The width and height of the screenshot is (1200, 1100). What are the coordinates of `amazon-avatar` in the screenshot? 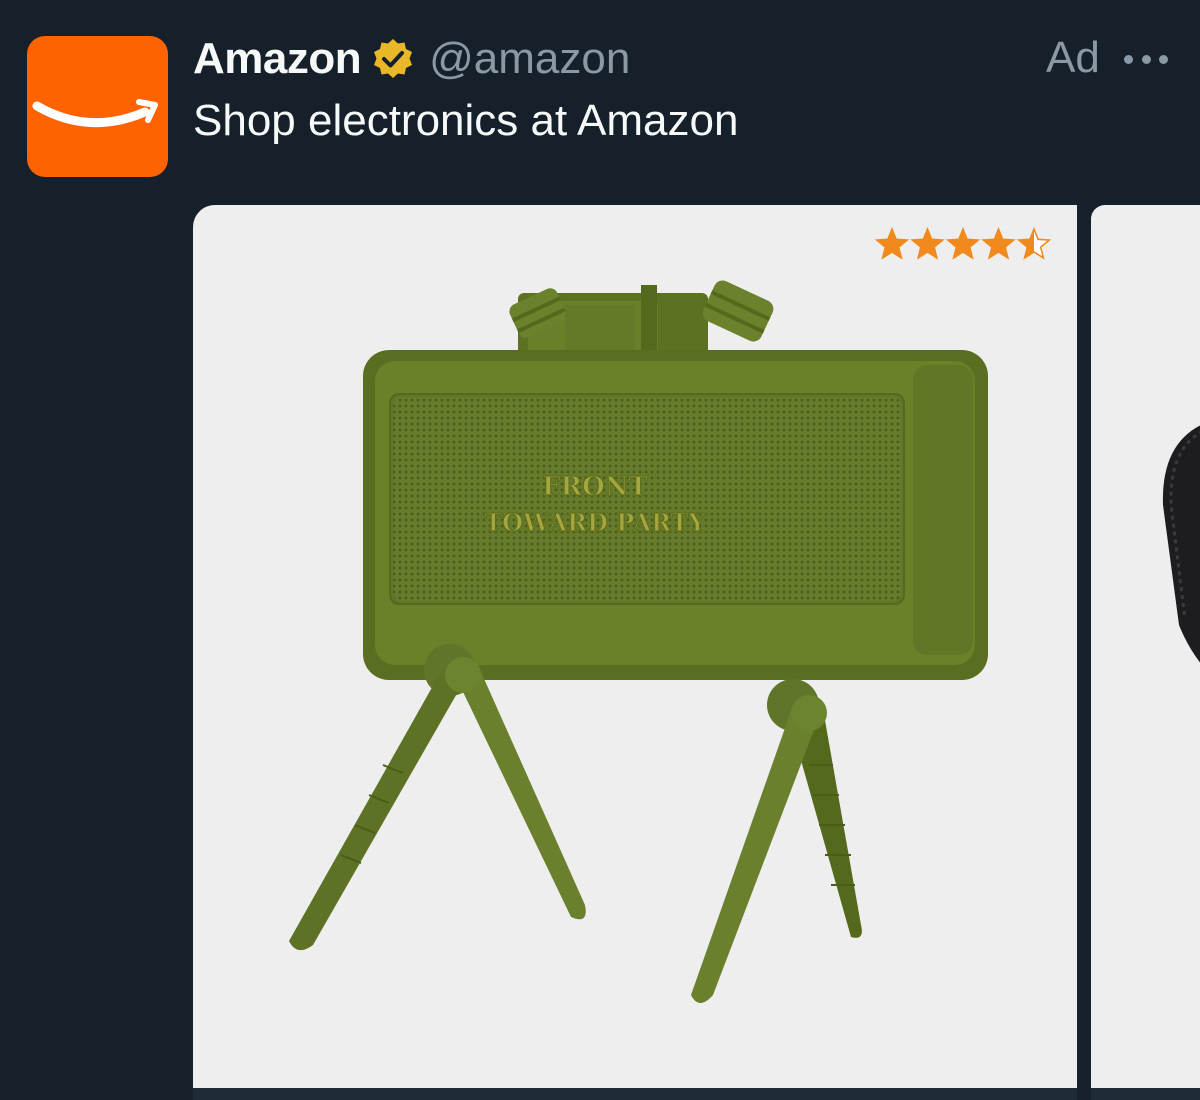 It's located at (97, 106).